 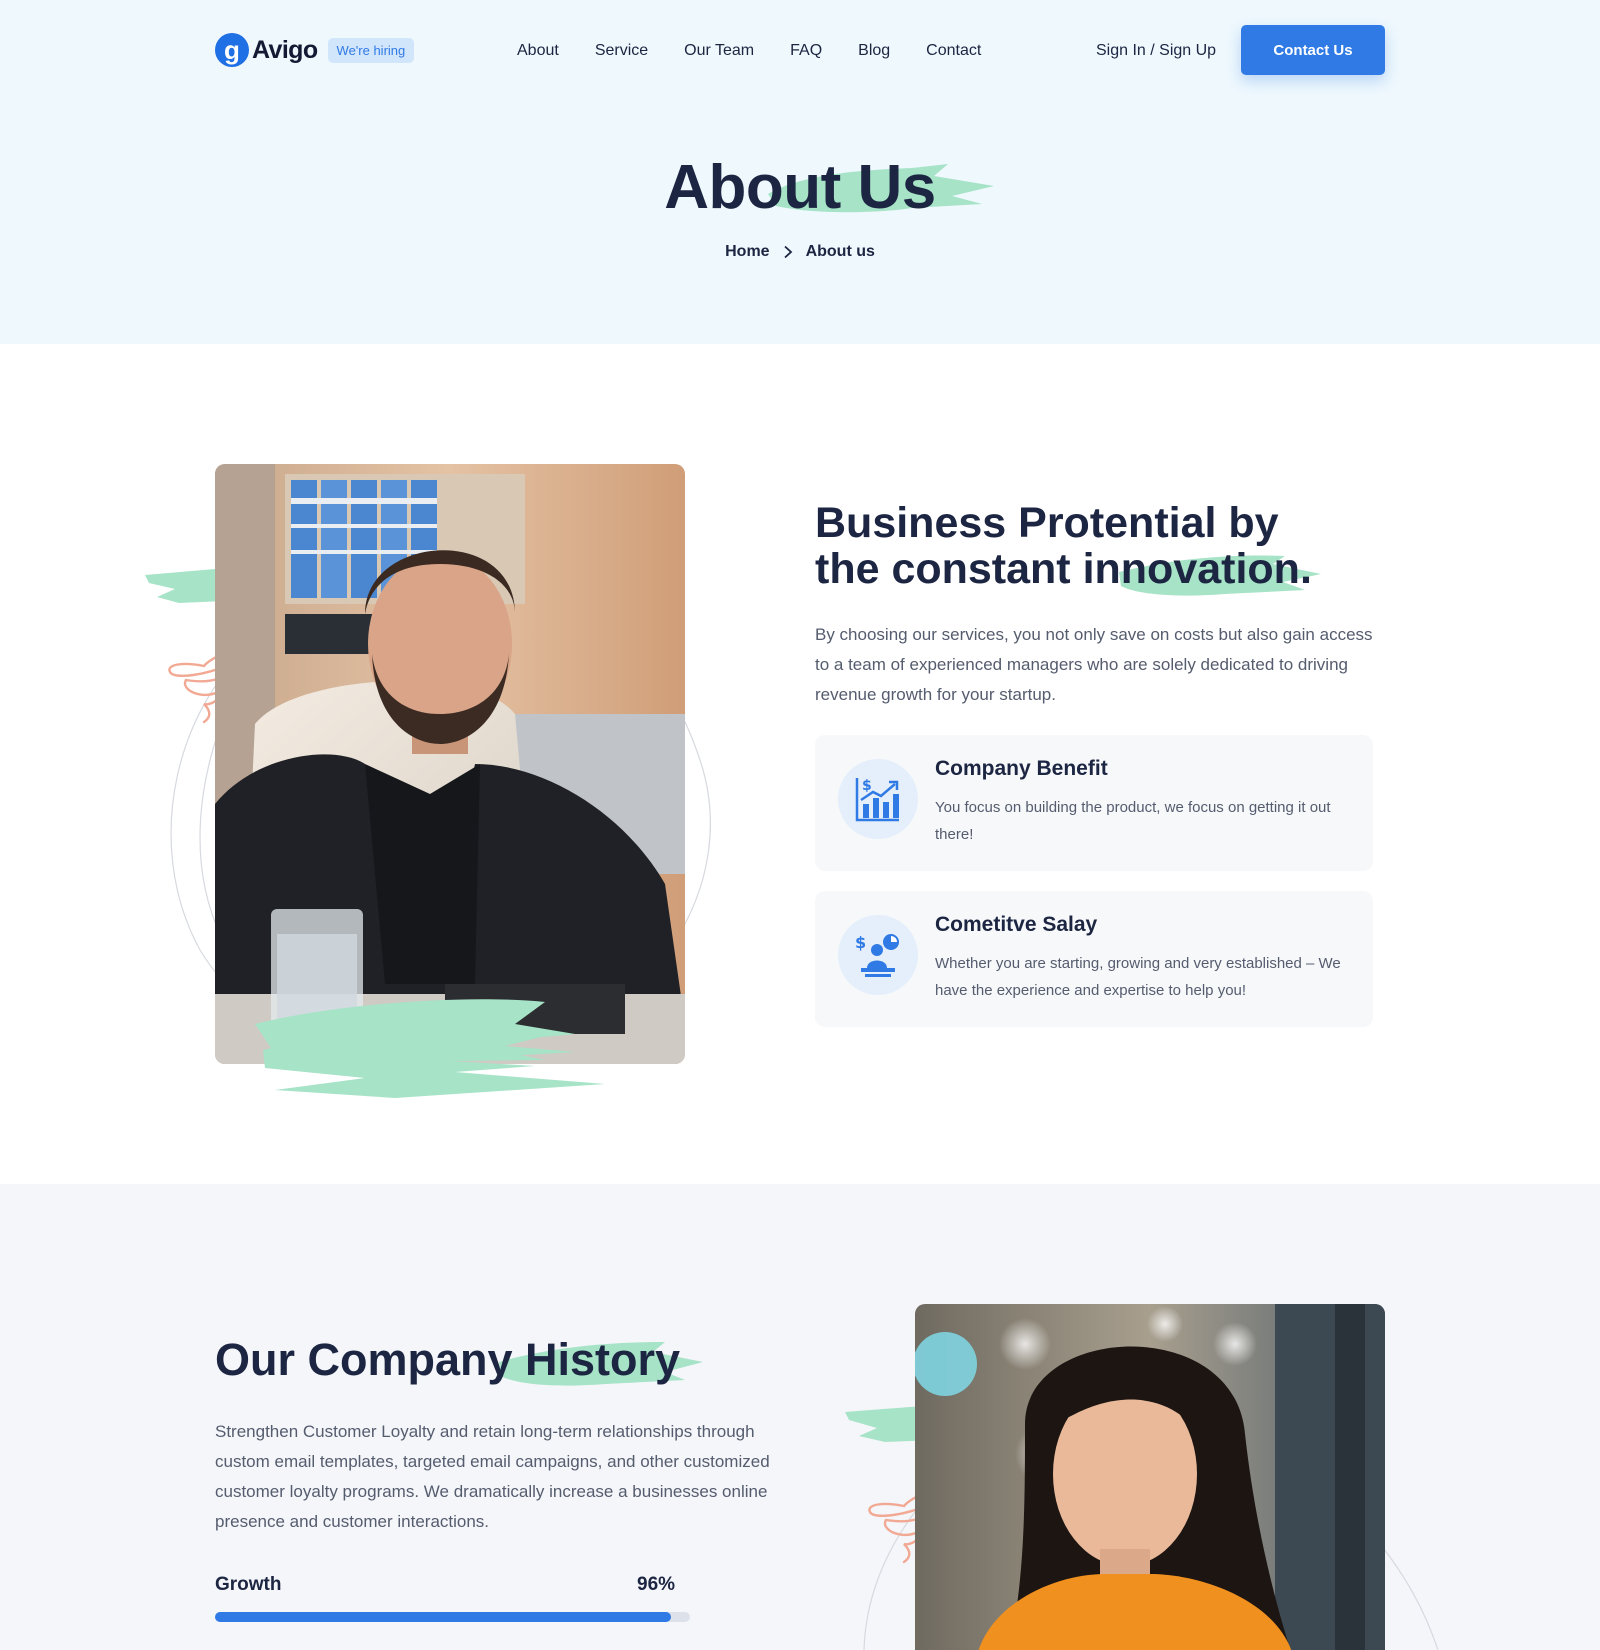 I want to click on card-title: Cometitve Salay, so click(x=1016, y=924).